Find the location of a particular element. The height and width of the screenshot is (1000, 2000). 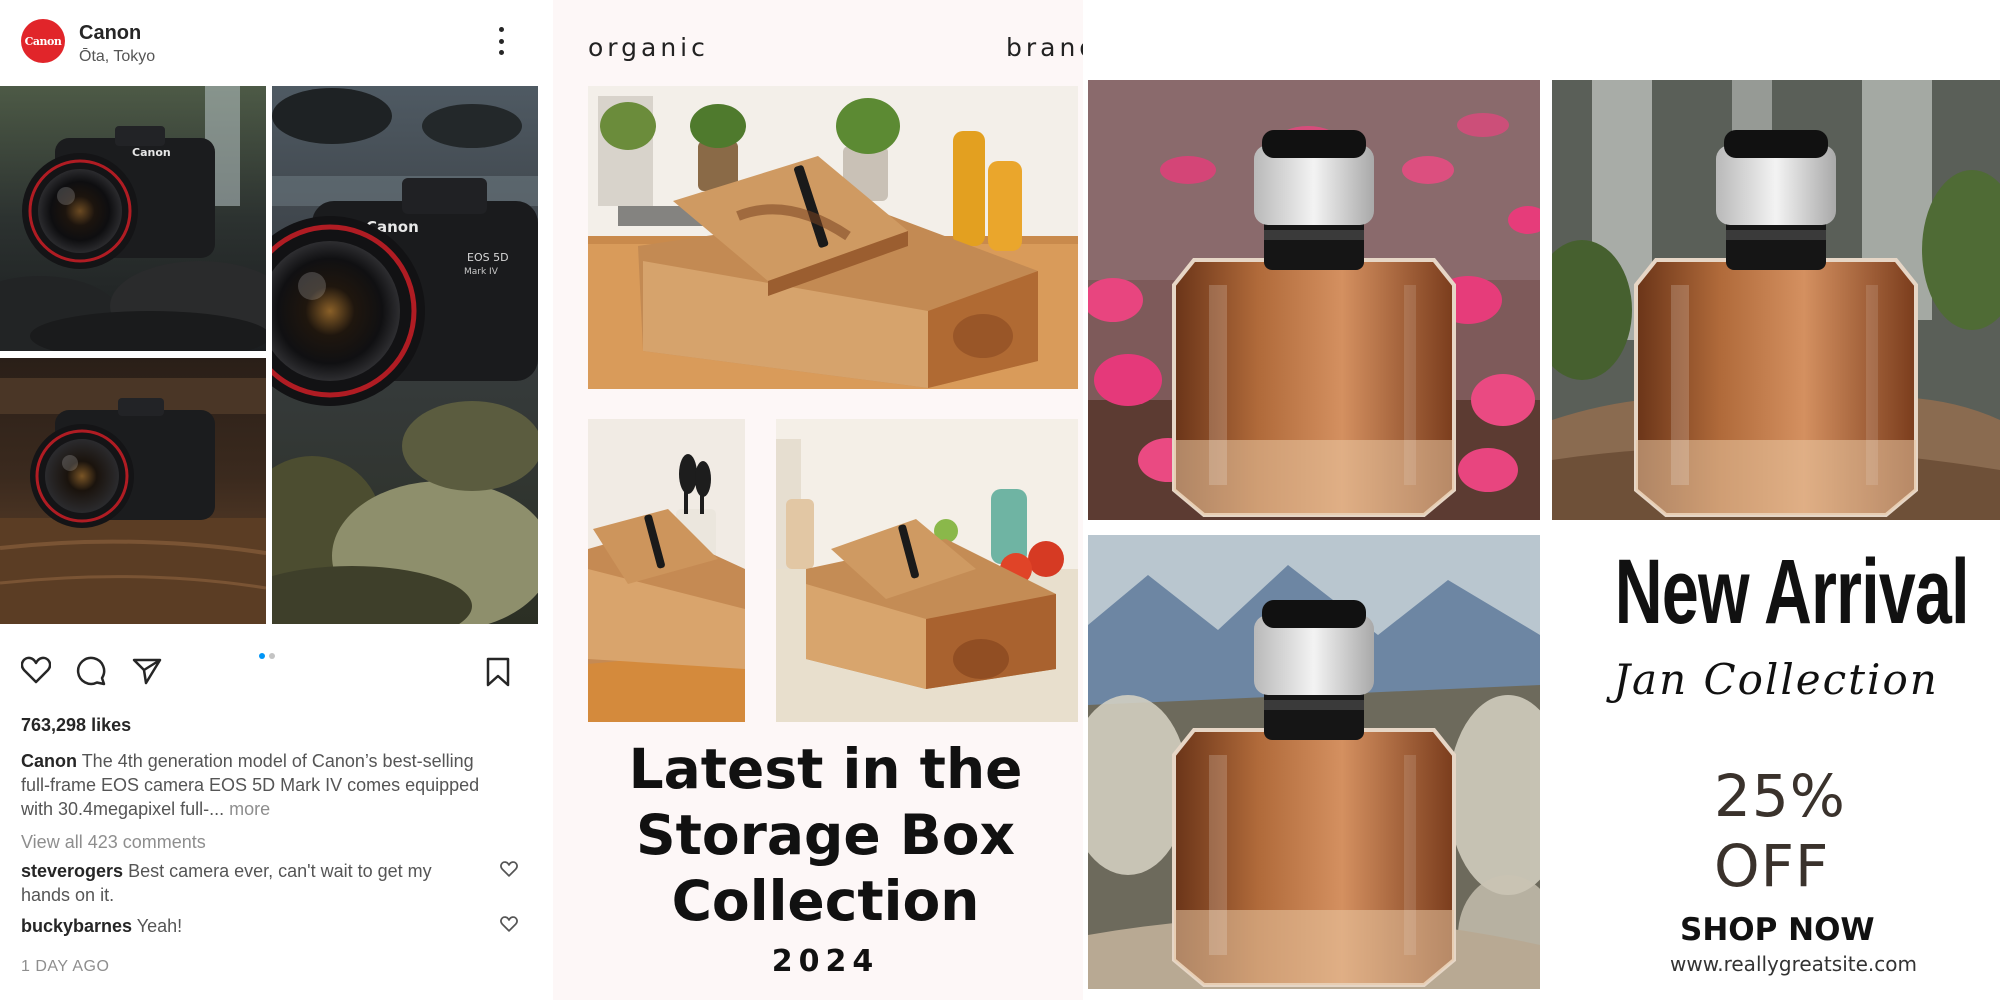

perfume-photo-waterfall is located at coordinates (1776, 300).